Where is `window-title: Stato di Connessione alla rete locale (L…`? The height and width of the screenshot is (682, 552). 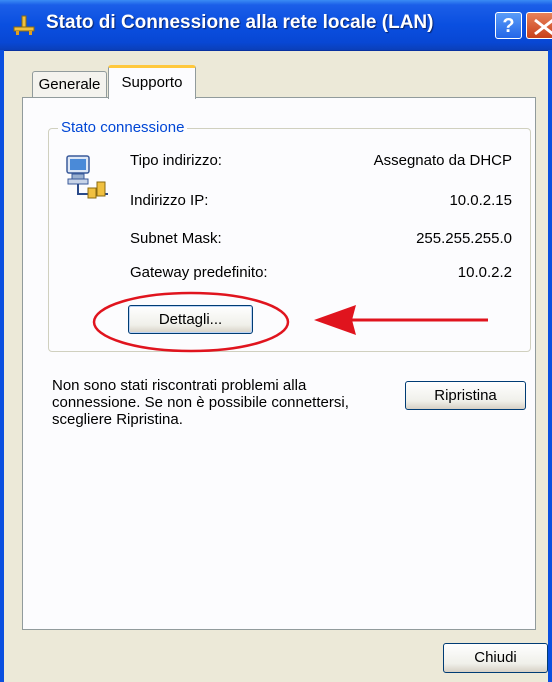 window-title: Stato di Connessione alla rete locale (L… is located at coordinates (240, 22).